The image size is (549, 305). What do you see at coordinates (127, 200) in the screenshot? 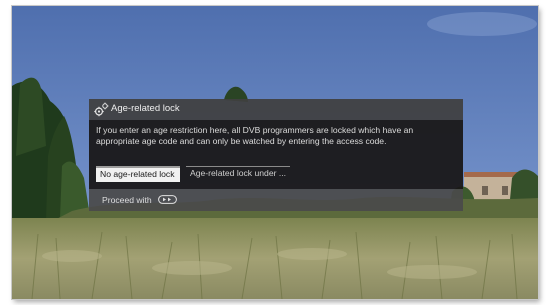
I see `proceed-label: Proceed with` at bounding box center [127, 200].